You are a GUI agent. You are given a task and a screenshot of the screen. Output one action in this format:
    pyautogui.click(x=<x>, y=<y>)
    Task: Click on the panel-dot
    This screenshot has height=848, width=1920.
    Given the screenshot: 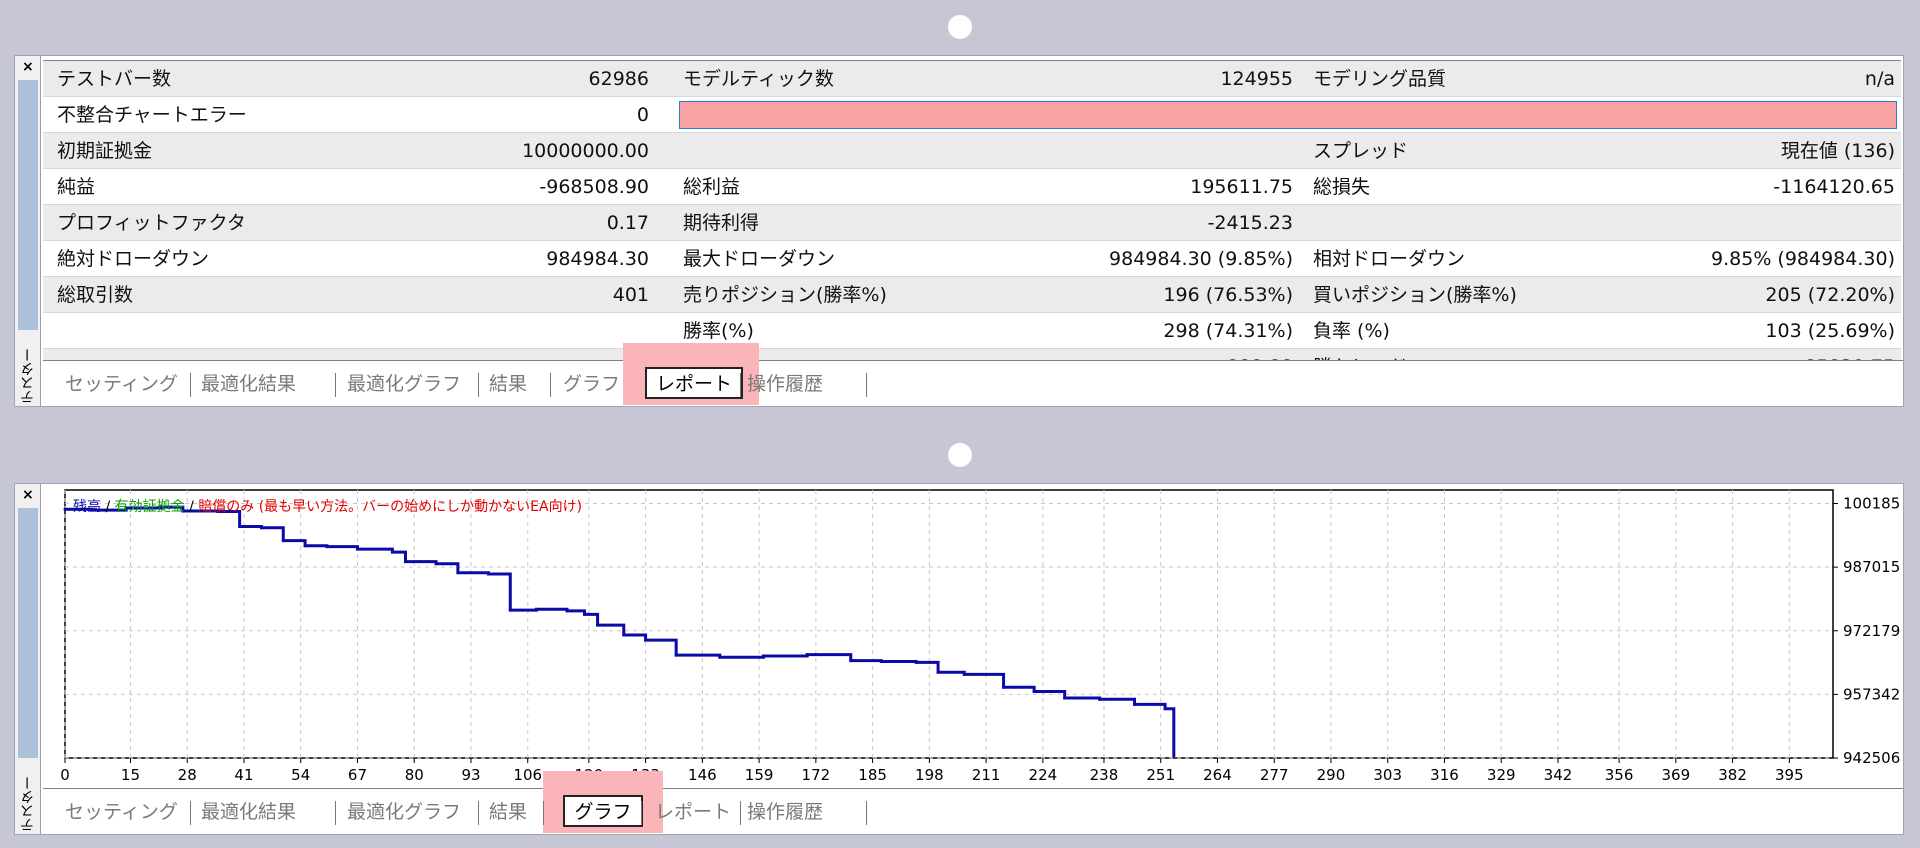 What is the action you would take?
    pyautogui.click(x=960, y=455)
    